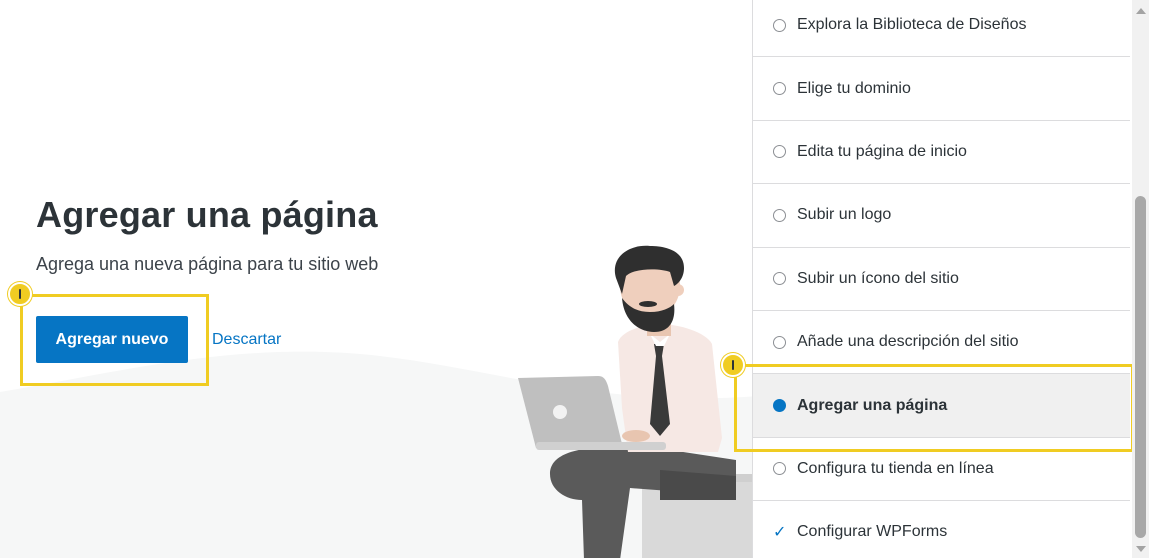 The width and height of the screenshot is (1149, 558). What do you see at coordinates (779, 532) in the screenshot?
I see `checkmark-icon` at bounding box center [779, 532].